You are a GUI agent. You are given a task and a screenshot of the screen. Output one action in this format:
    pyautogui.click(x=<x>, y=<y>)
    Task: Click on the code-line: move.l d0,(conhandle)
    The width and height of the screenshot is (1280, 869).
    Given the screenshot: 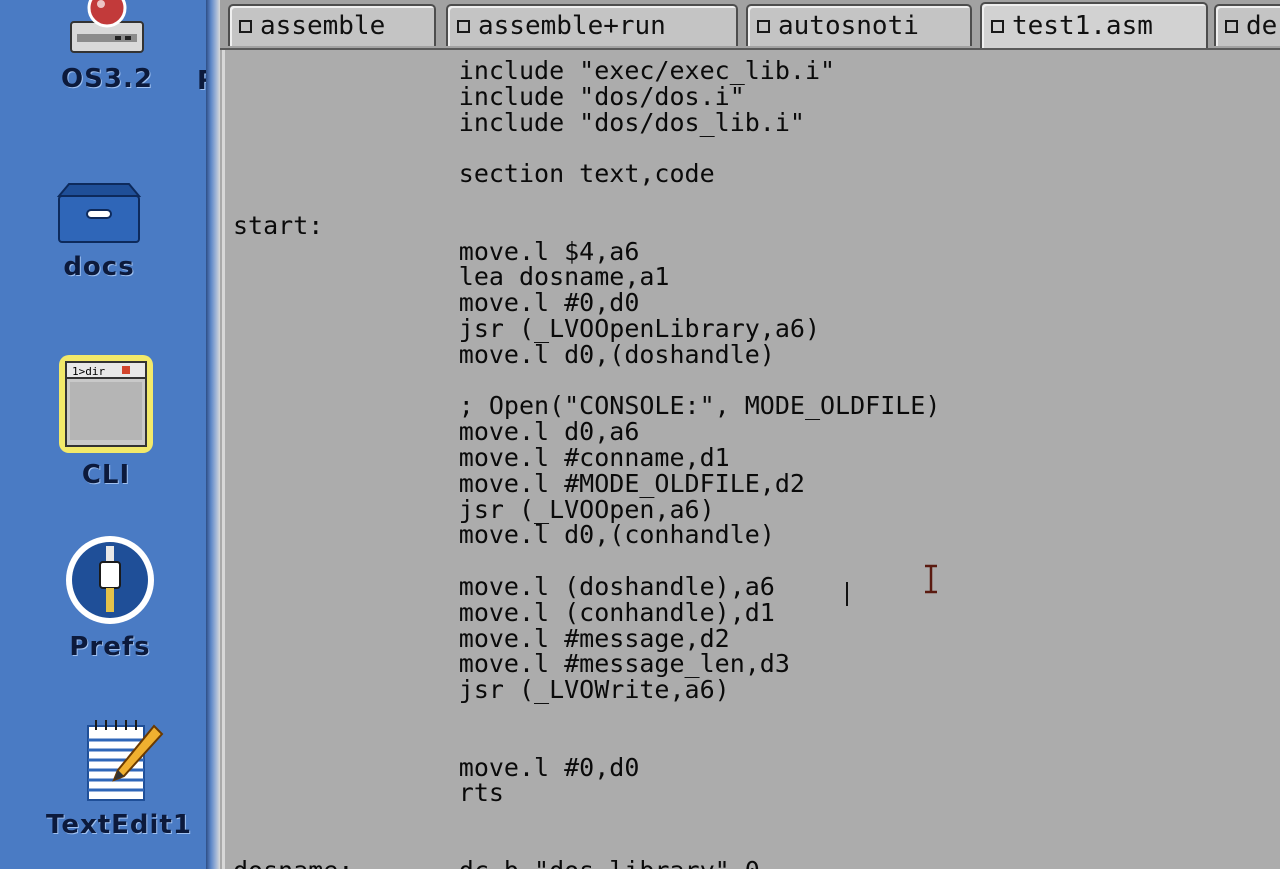 What is the action you would take?
    pyautogui.click(x=586, y=535)
    